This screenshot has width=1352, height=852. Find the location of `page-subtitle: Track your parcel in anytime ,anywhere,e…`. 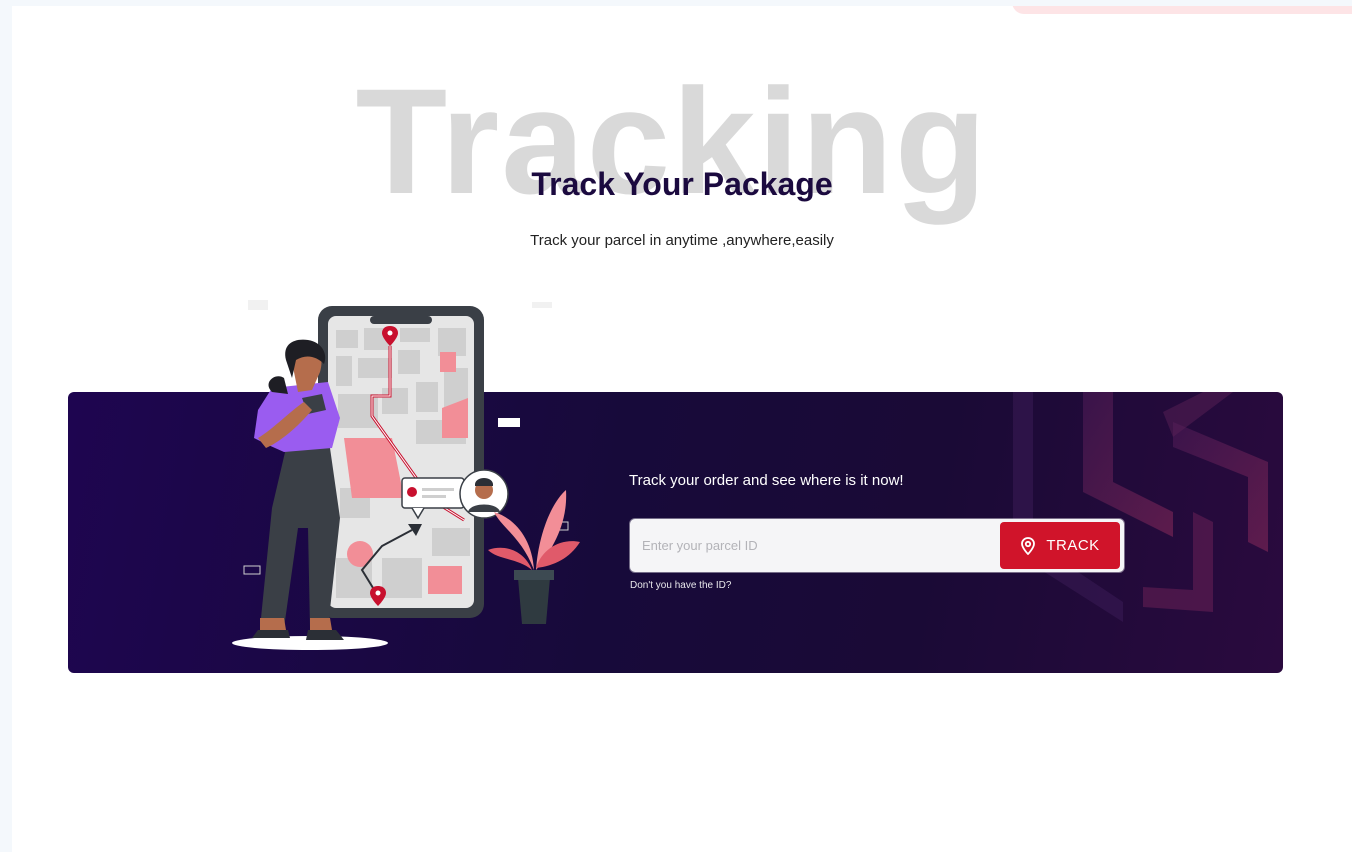

page-subtitle: Track your parcel in anytime ,anywhere,e… is located at coordinates (682, 240).